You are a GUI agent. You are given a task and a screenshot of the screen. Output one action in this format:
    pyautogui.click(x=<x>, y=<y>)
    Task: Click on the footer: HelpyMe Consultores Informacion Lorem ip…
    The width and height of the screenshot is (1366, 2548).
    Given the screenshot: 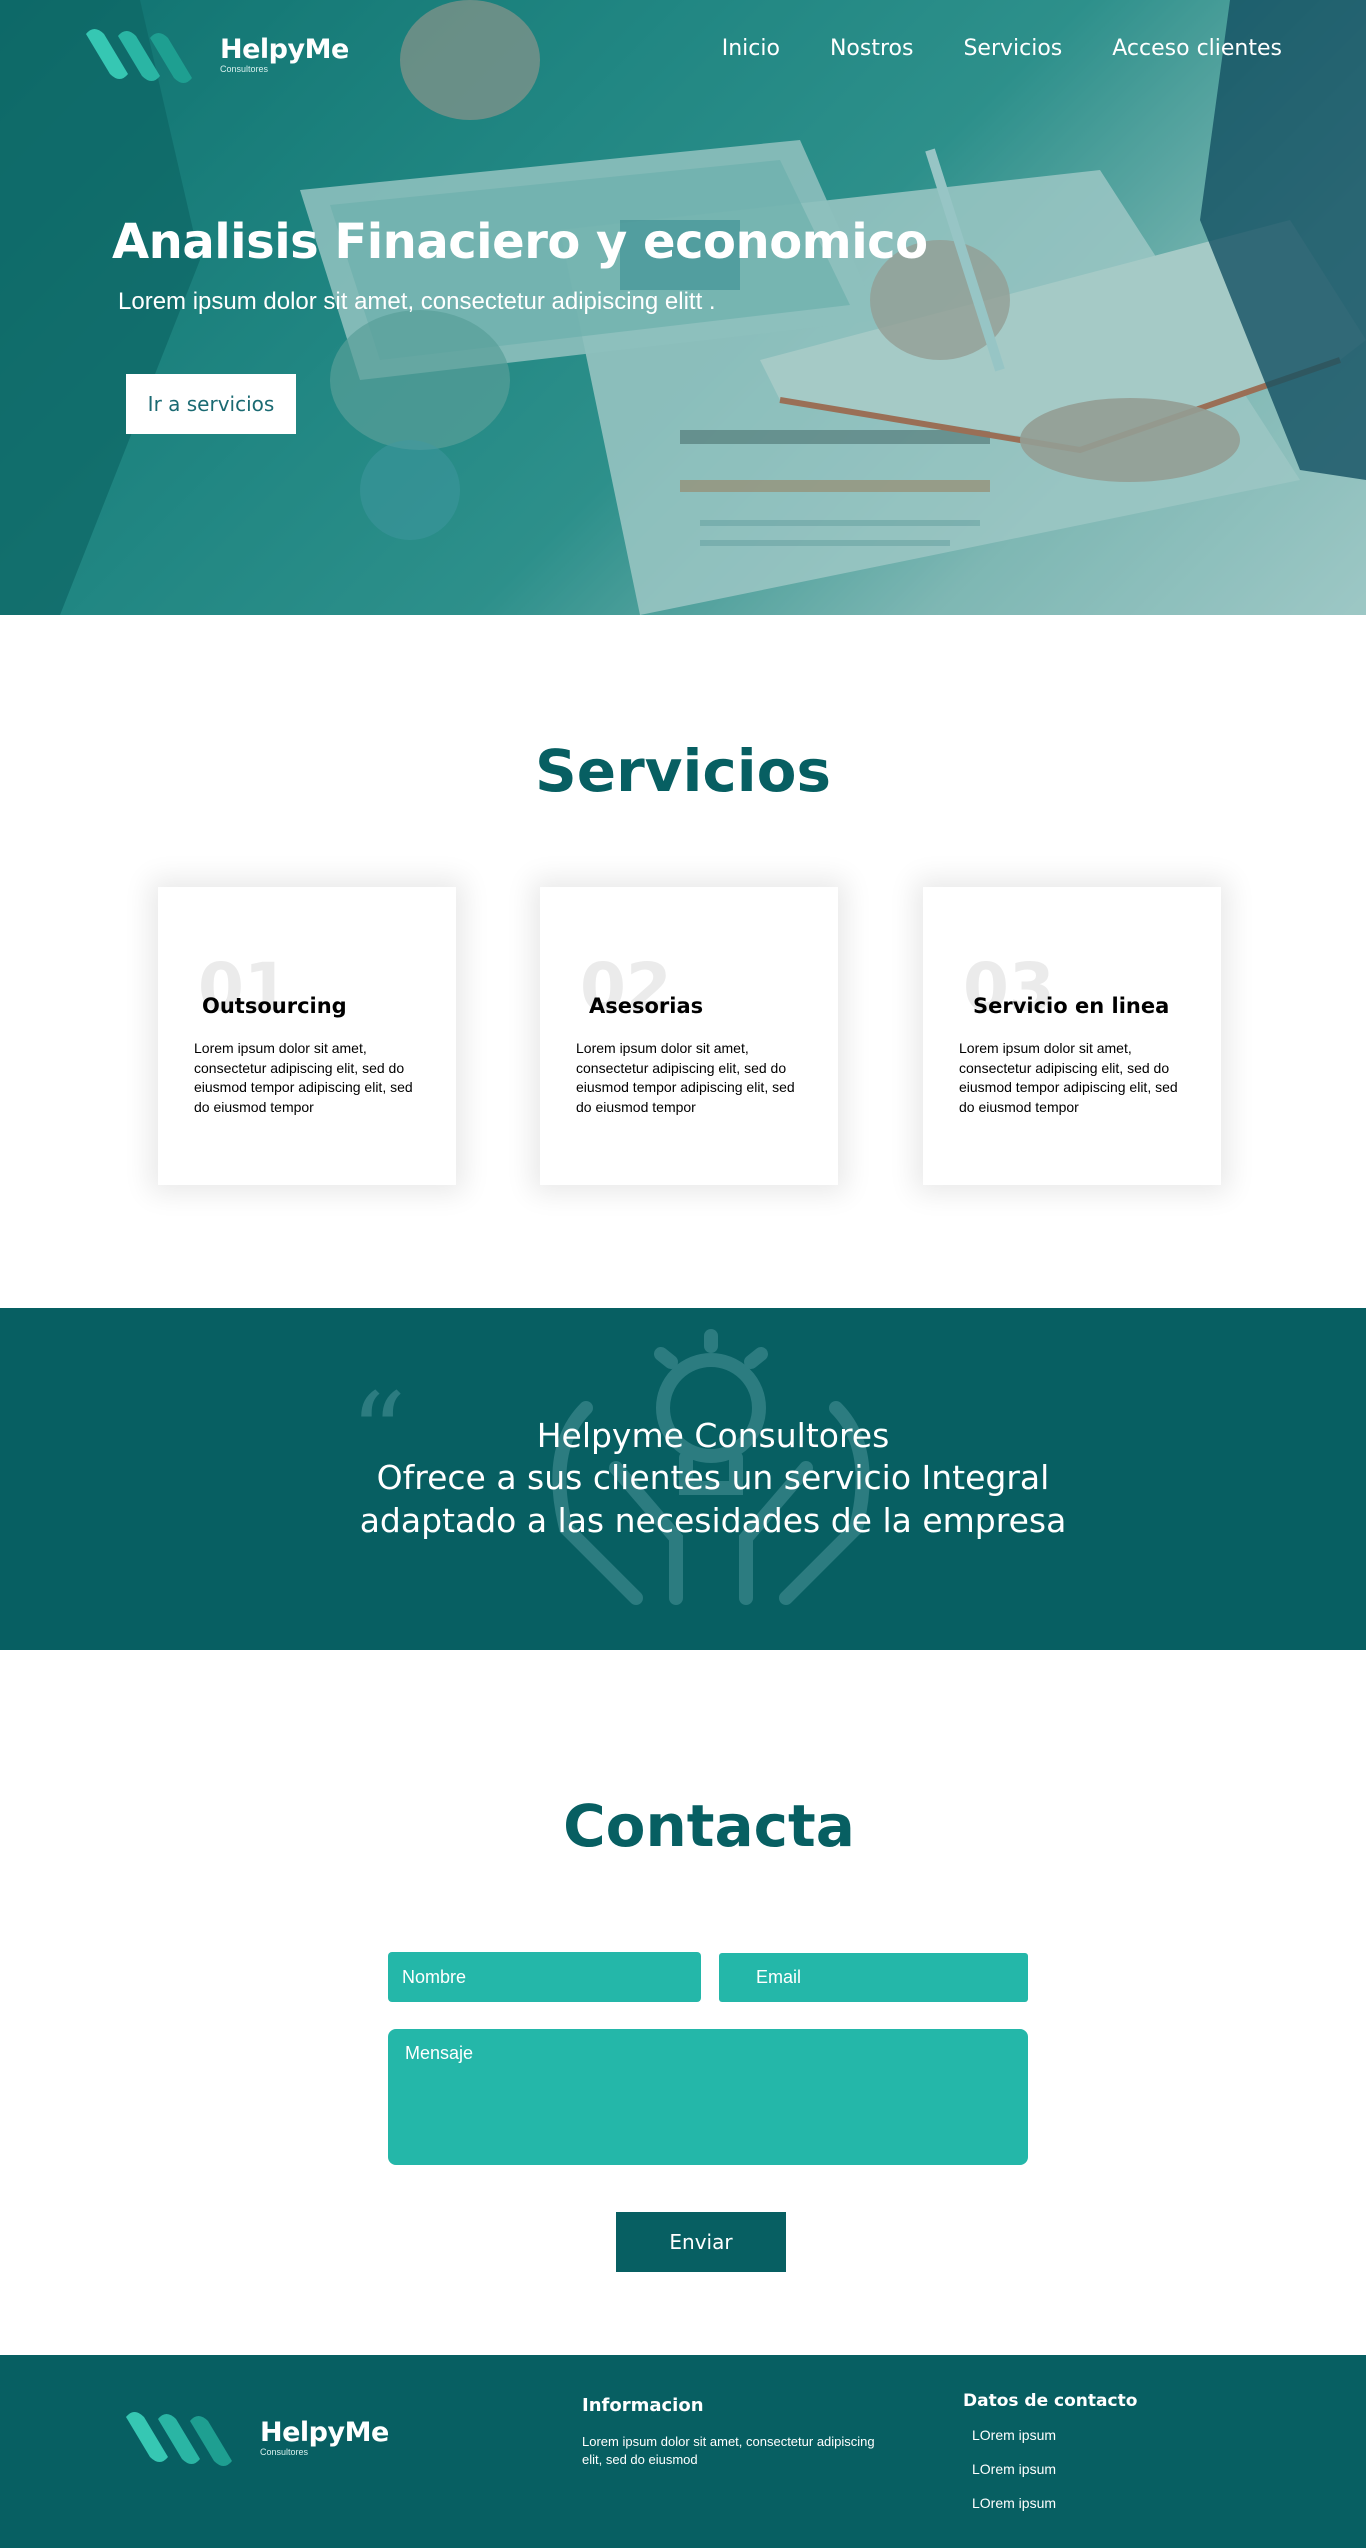 What is the action you would take?
    pyautogui.click(x=683, y=2451)
    